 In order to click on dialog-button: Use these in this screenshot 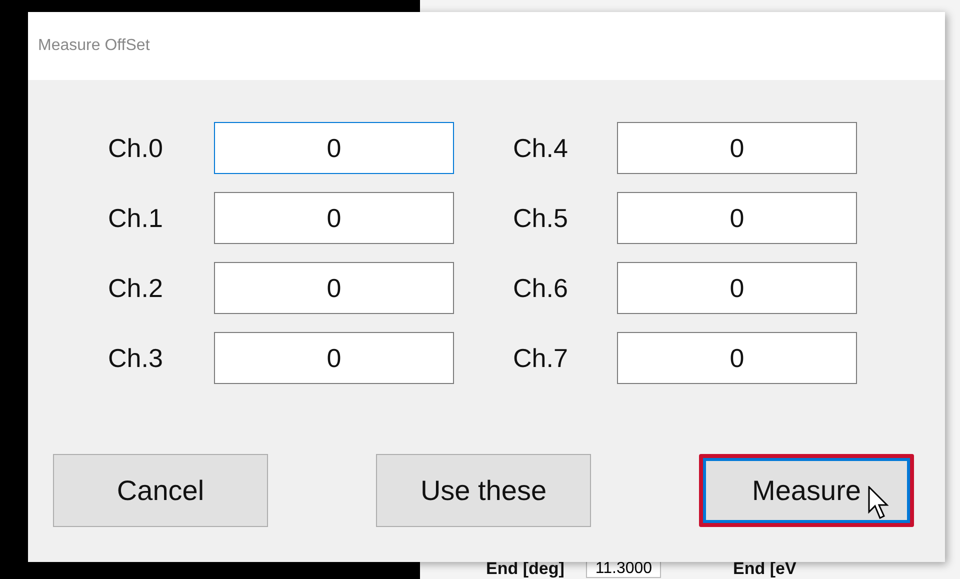, I will do `click(483, 490)`.